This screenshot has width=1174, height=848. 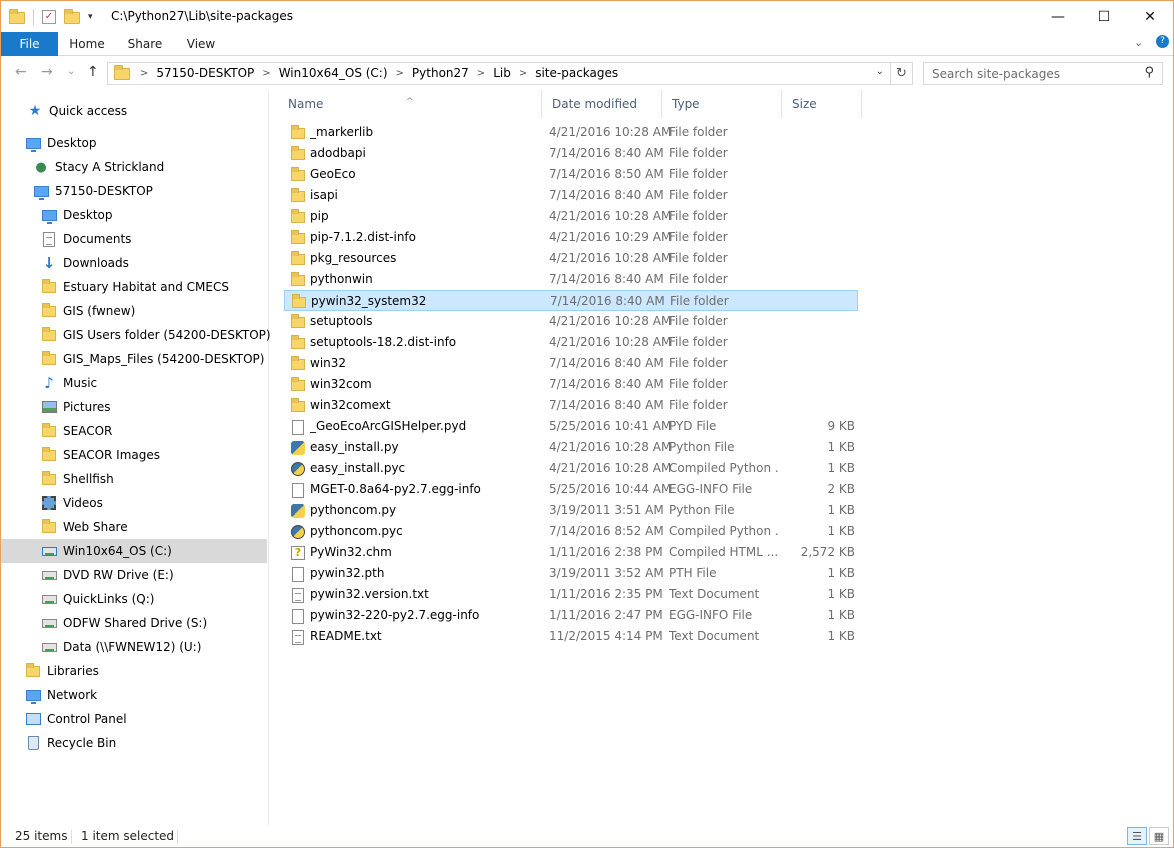 I want to click on file-row: isapi 7/14/2016 8:40 AM File folder, so click(x=571, y=195).